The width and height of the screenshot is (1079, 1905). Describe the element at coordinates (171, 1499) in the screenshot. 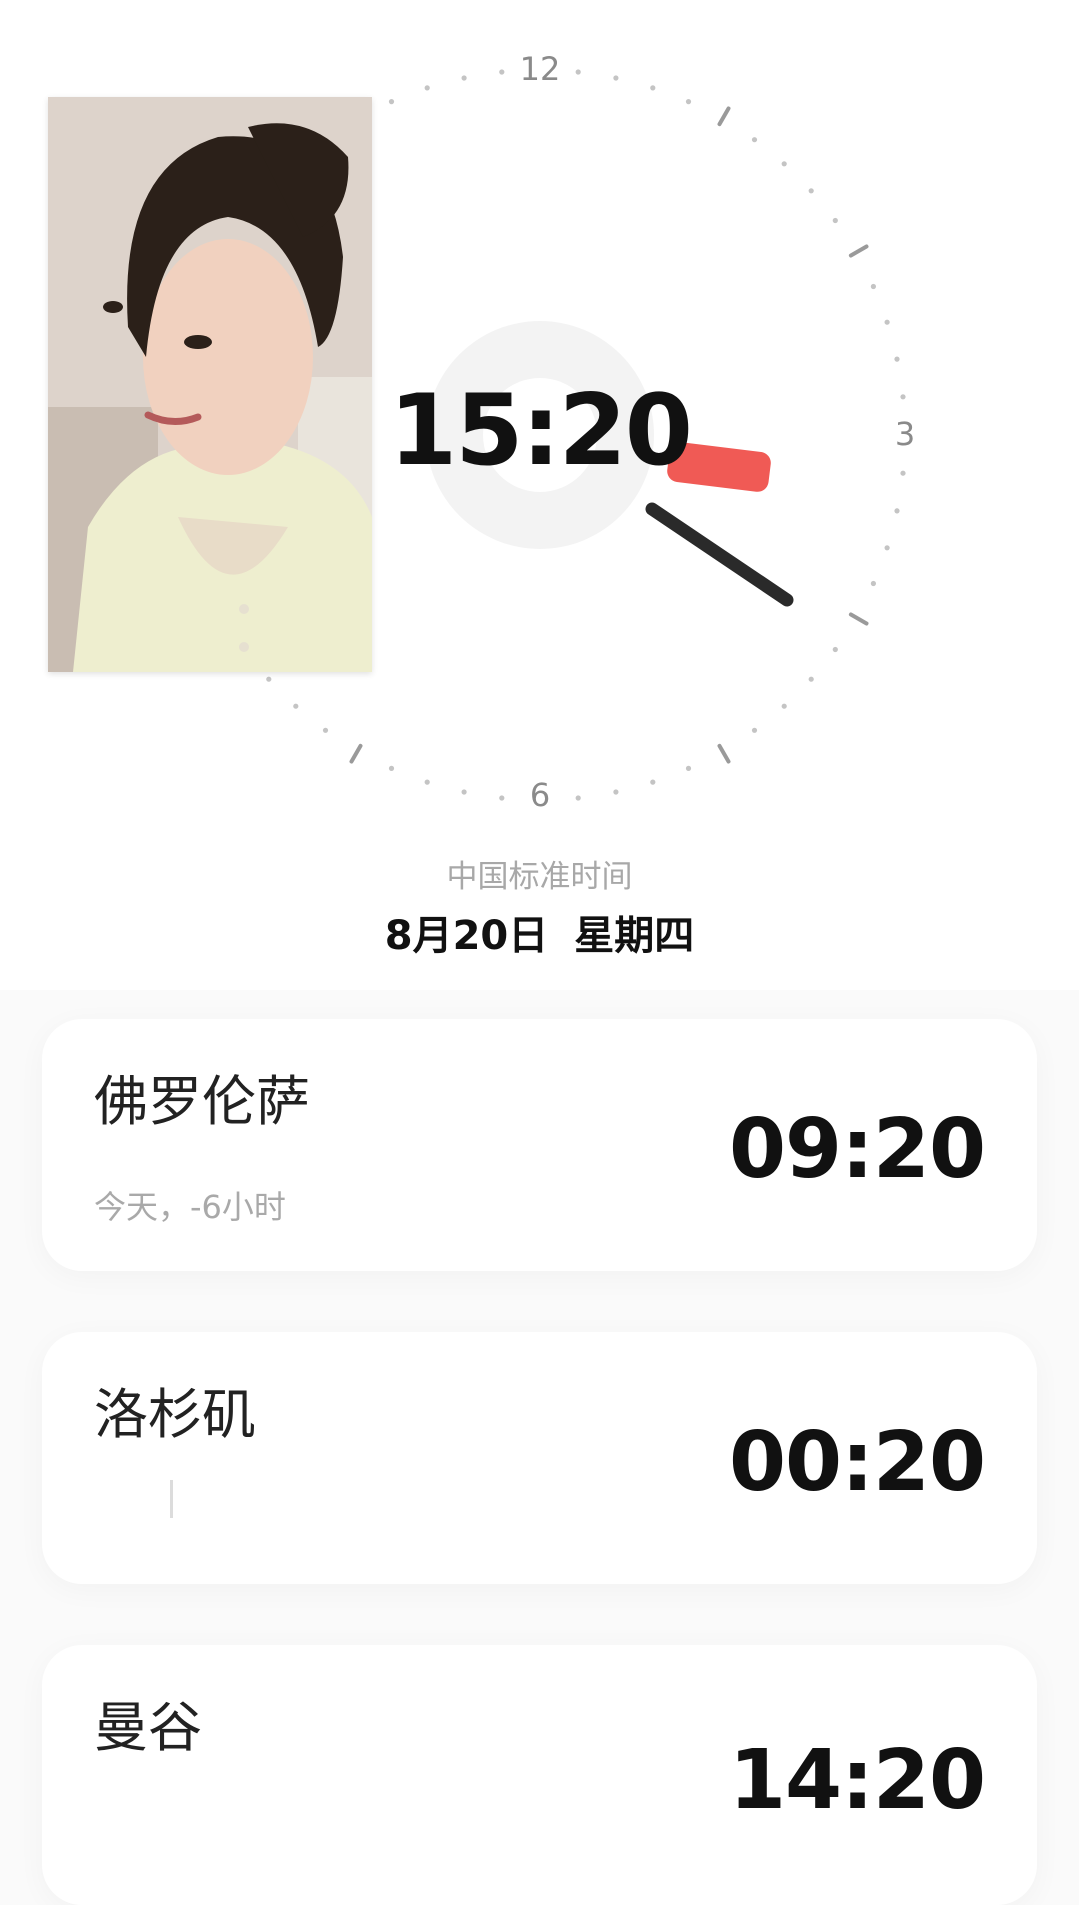

I see `text-cursor` at that location.